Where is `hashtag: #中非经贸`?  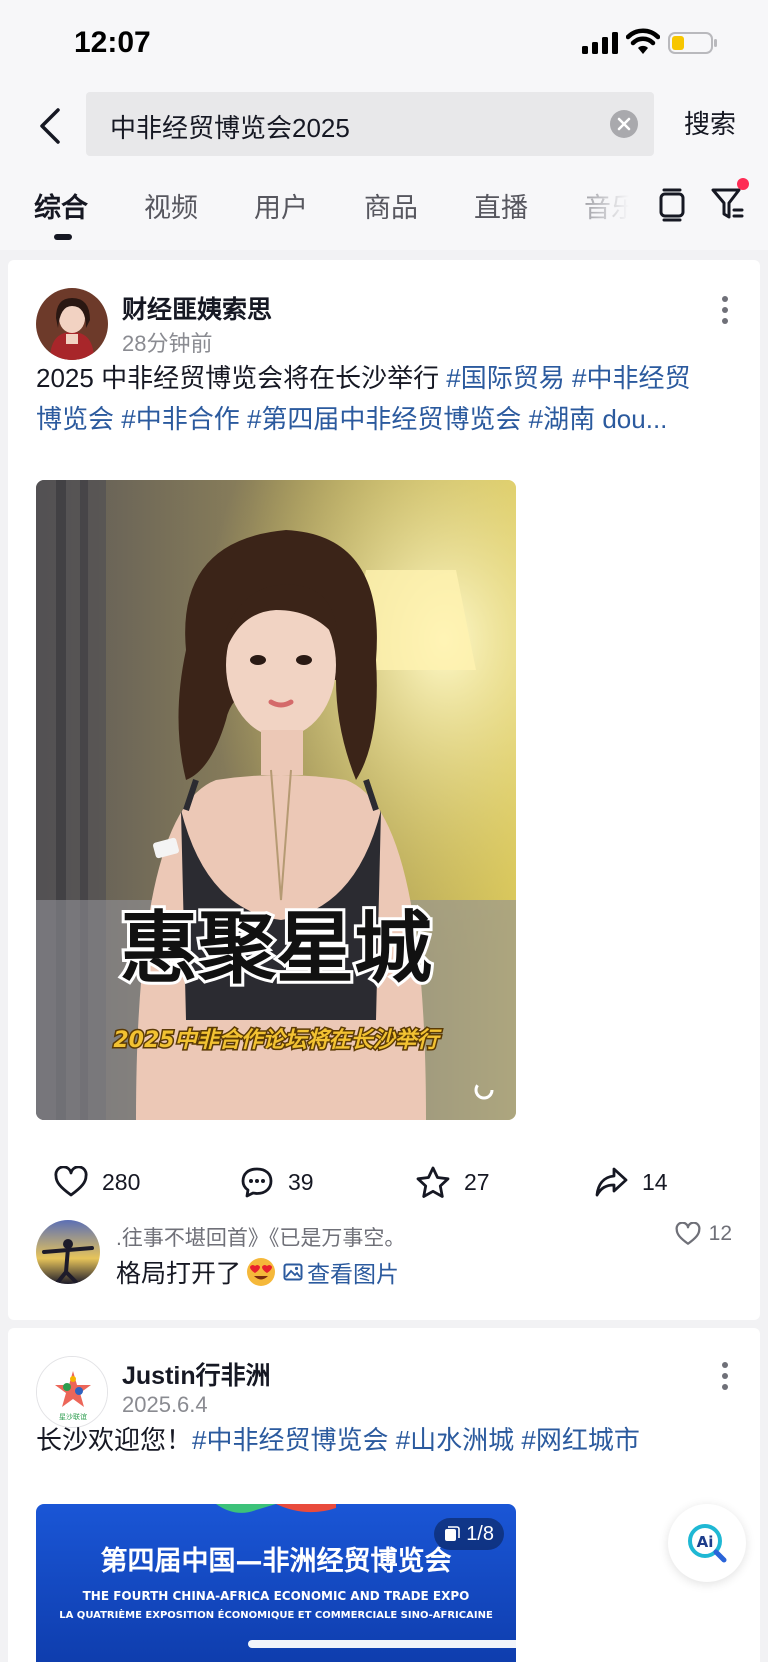 hashtag: #中非经贸 is located at coordinates (631, 378).